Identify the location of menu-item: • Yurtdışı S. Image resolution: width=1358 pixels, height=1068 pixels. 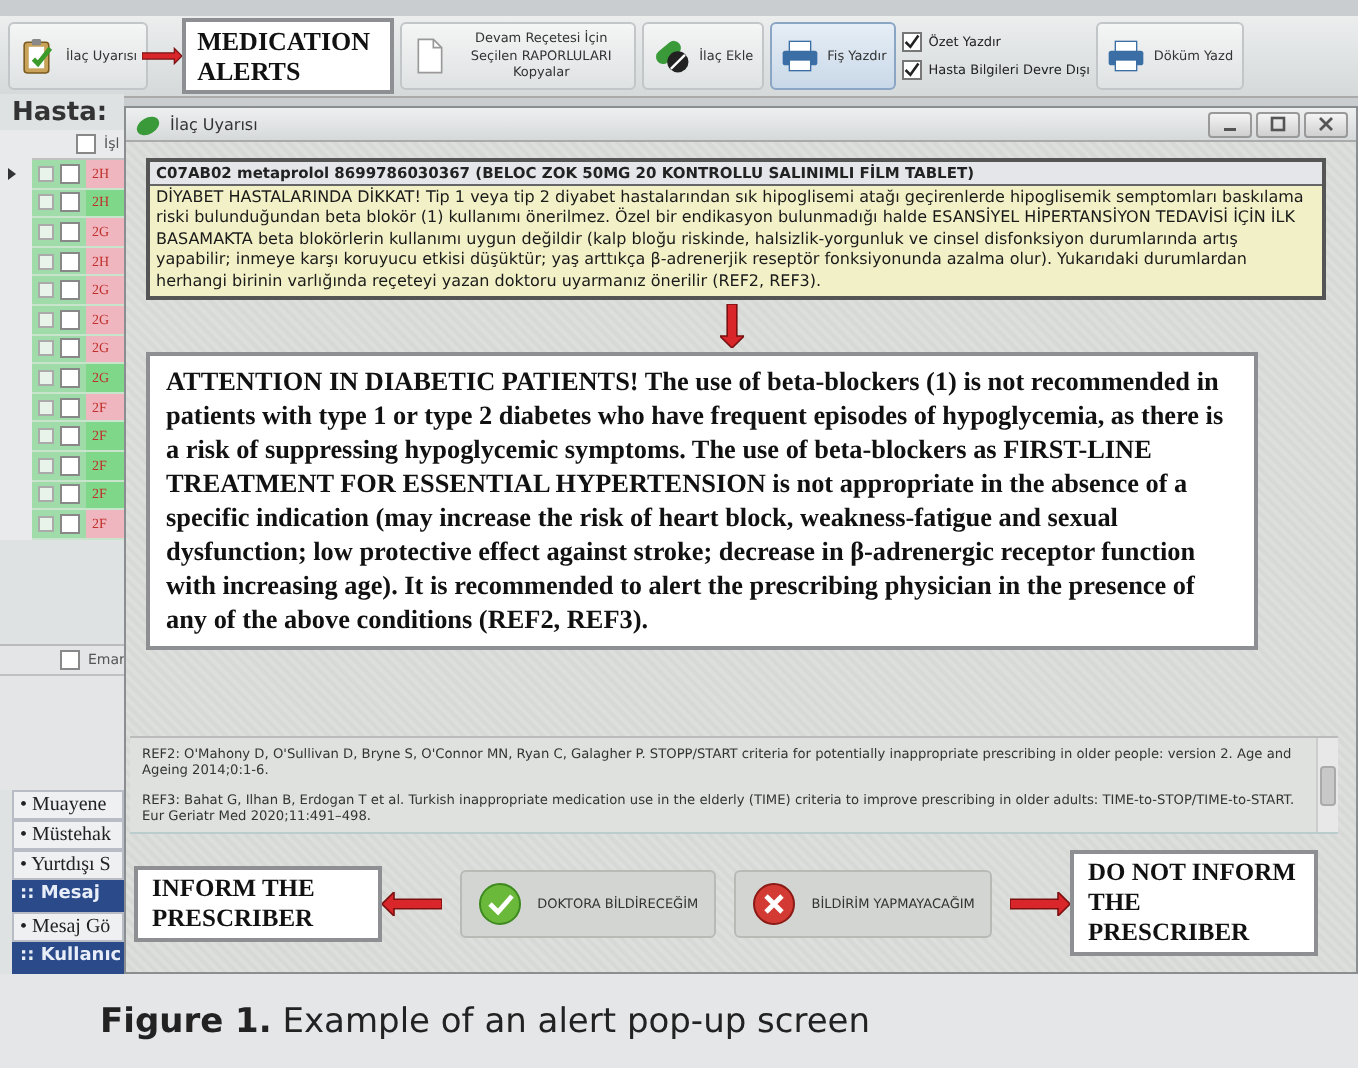
(68, 865).